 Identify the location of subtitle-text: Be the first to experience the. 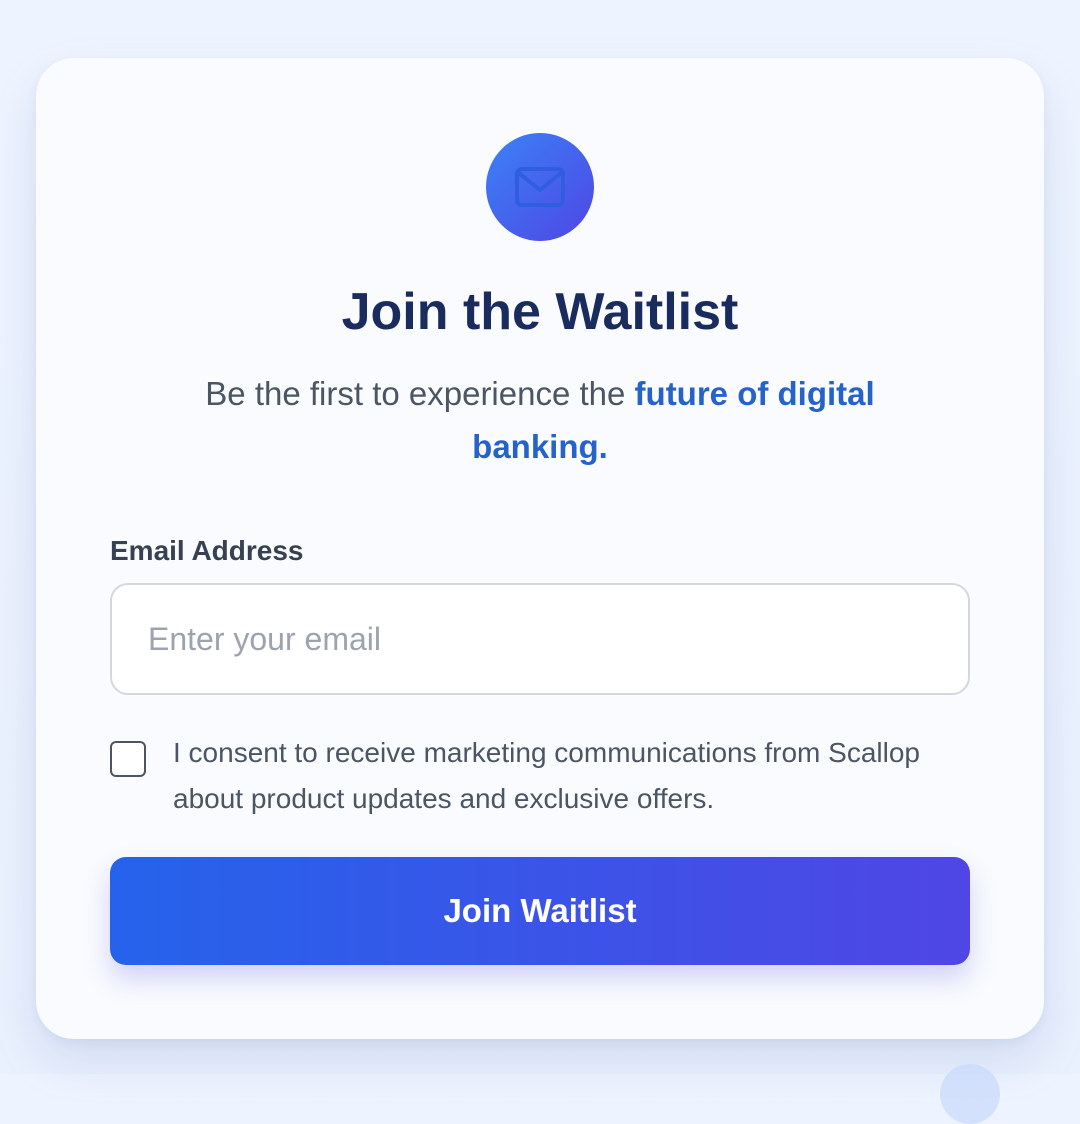
(420, 393).